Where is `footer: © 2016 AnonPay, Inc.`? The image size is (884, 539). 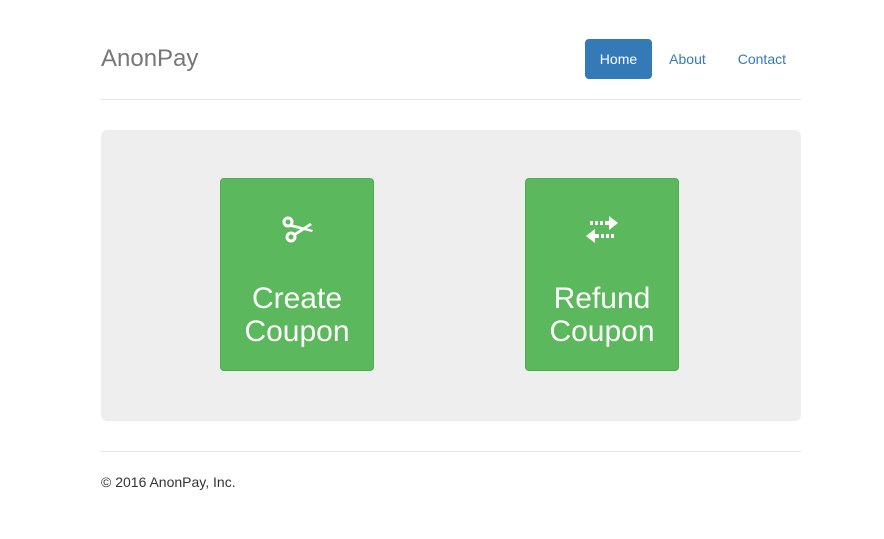
footer: © 2016 AnonPay, Inc. is located at coordinates (451, 470).